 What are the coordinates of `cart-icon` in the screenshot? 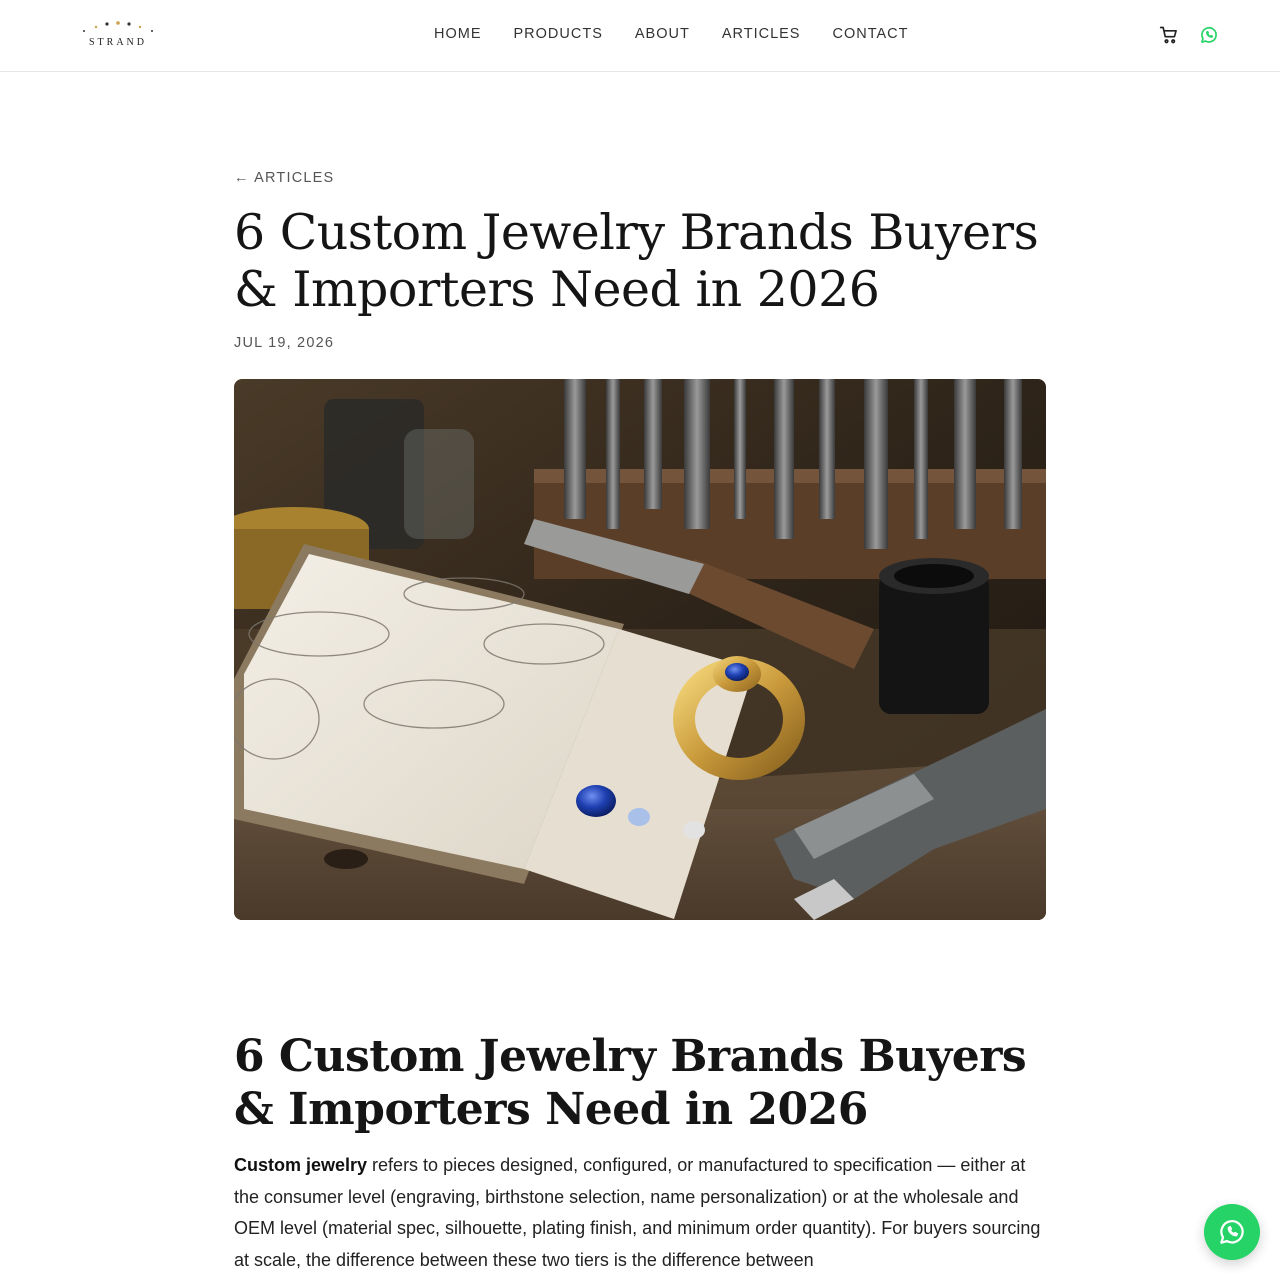 It's located at (1169, 35).